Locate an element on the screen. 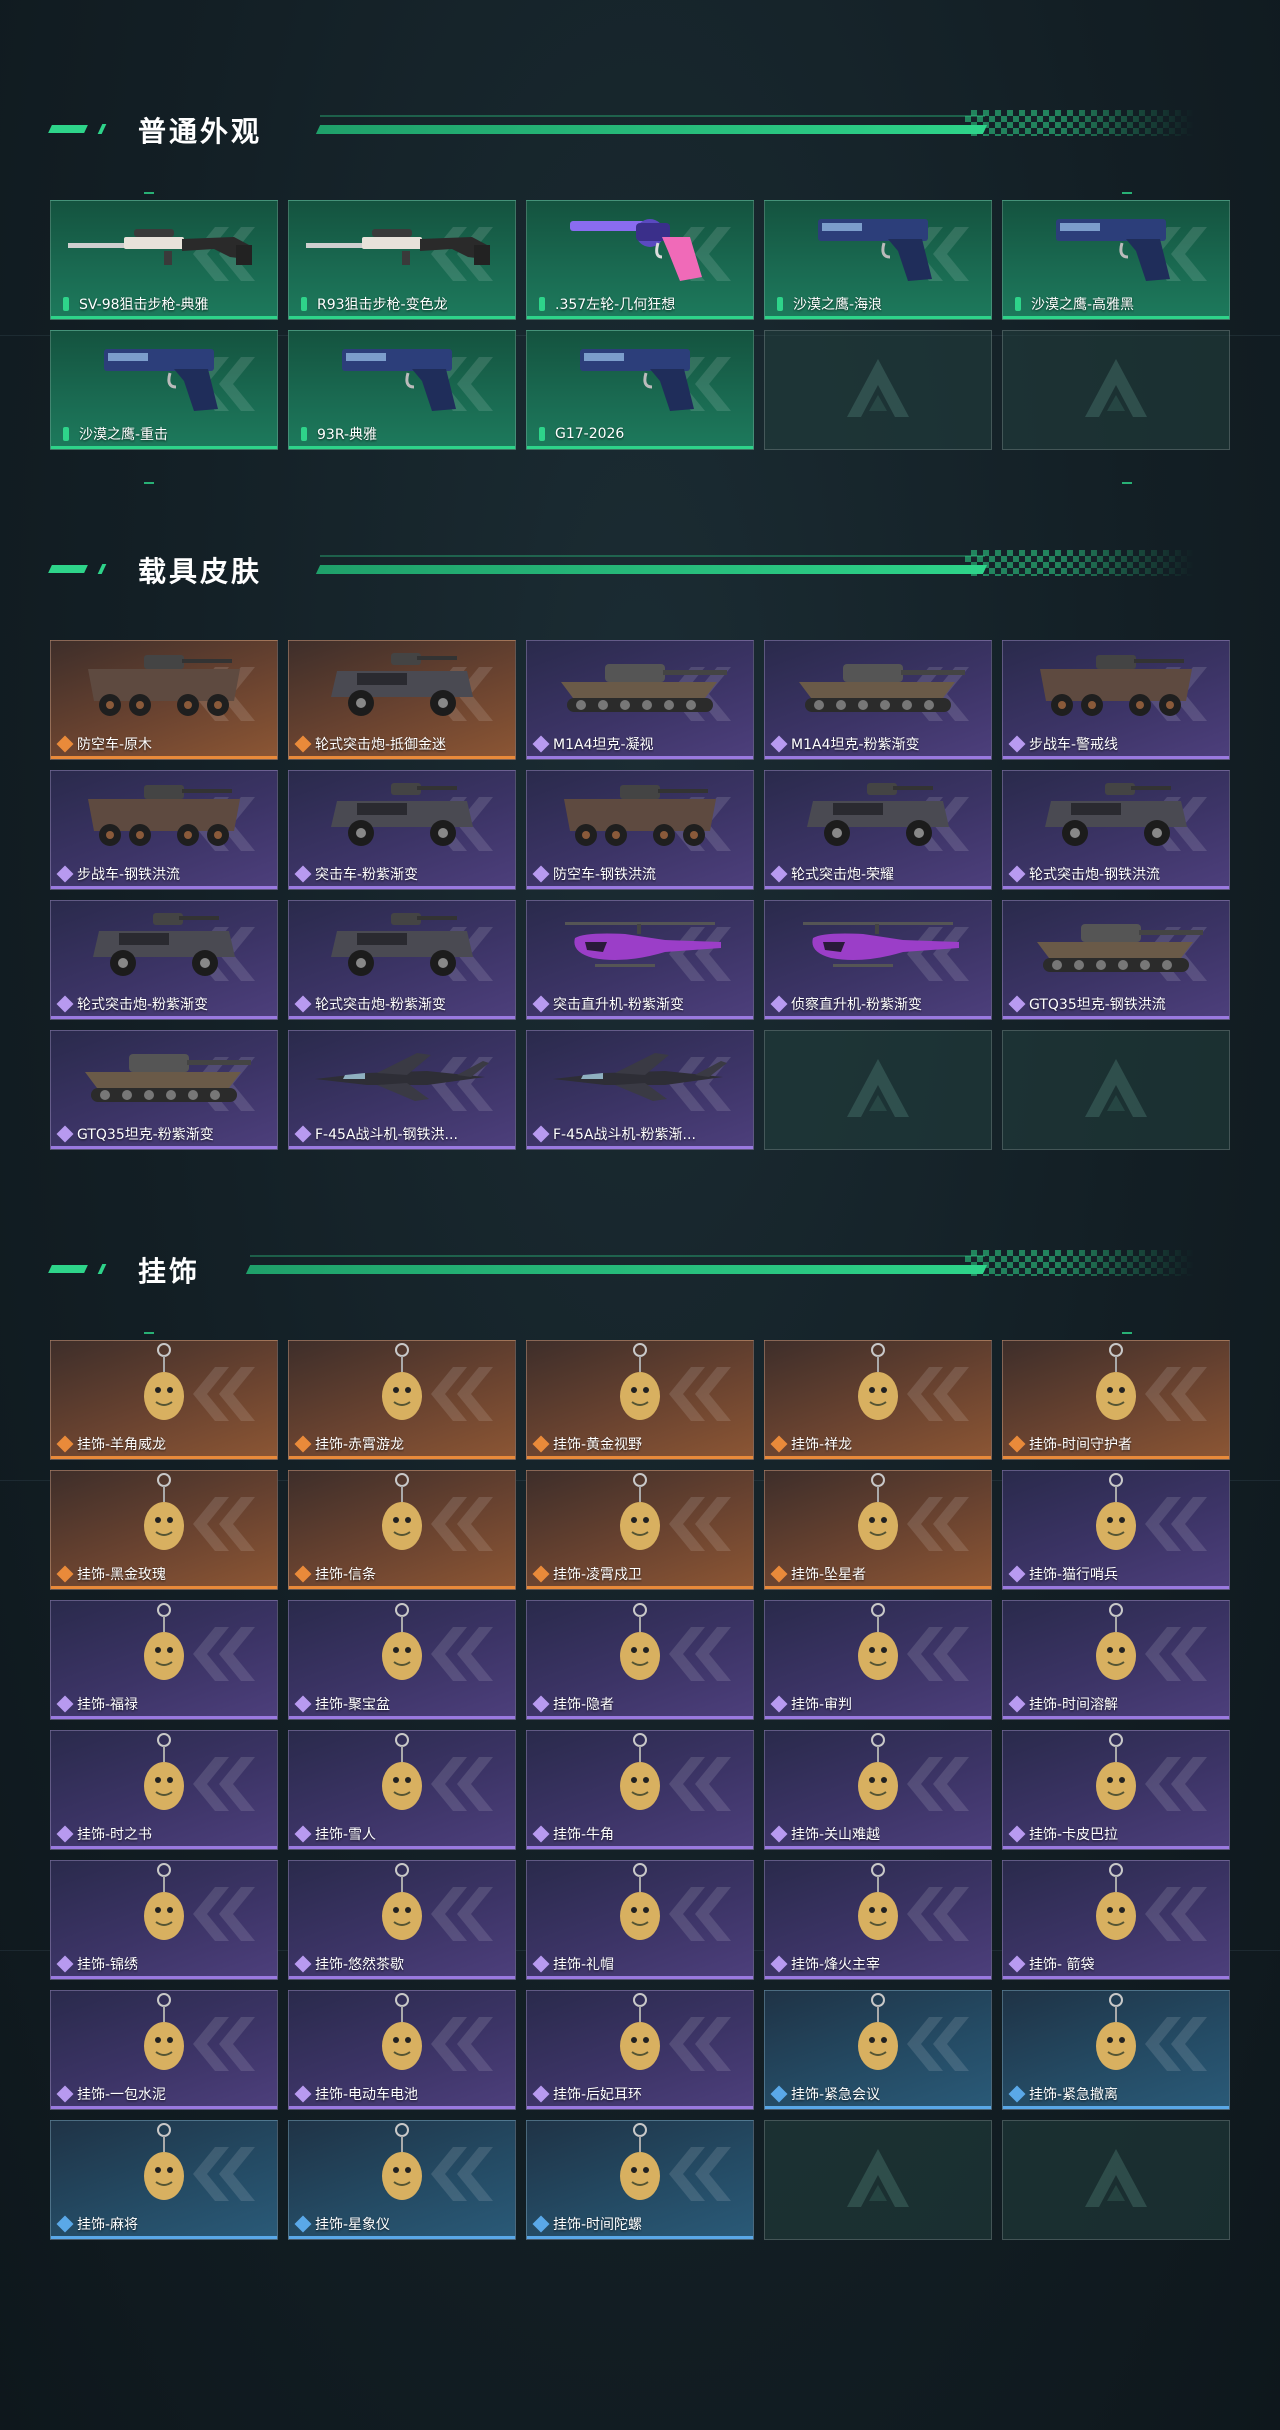  item-name: M1A4坦克-凝视 is located at coordinates (603, 745).